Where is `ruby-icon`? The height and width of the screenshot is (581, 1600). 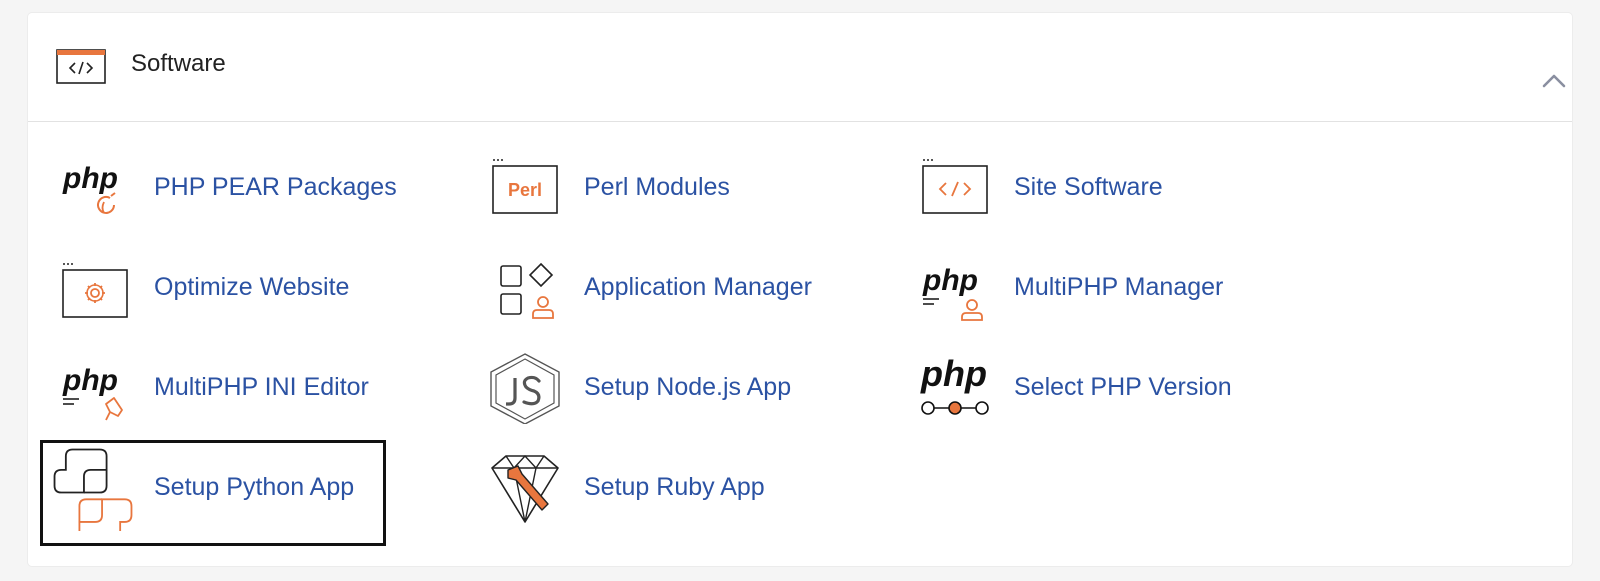 ruby-icon is located at coordinates (525, 488).